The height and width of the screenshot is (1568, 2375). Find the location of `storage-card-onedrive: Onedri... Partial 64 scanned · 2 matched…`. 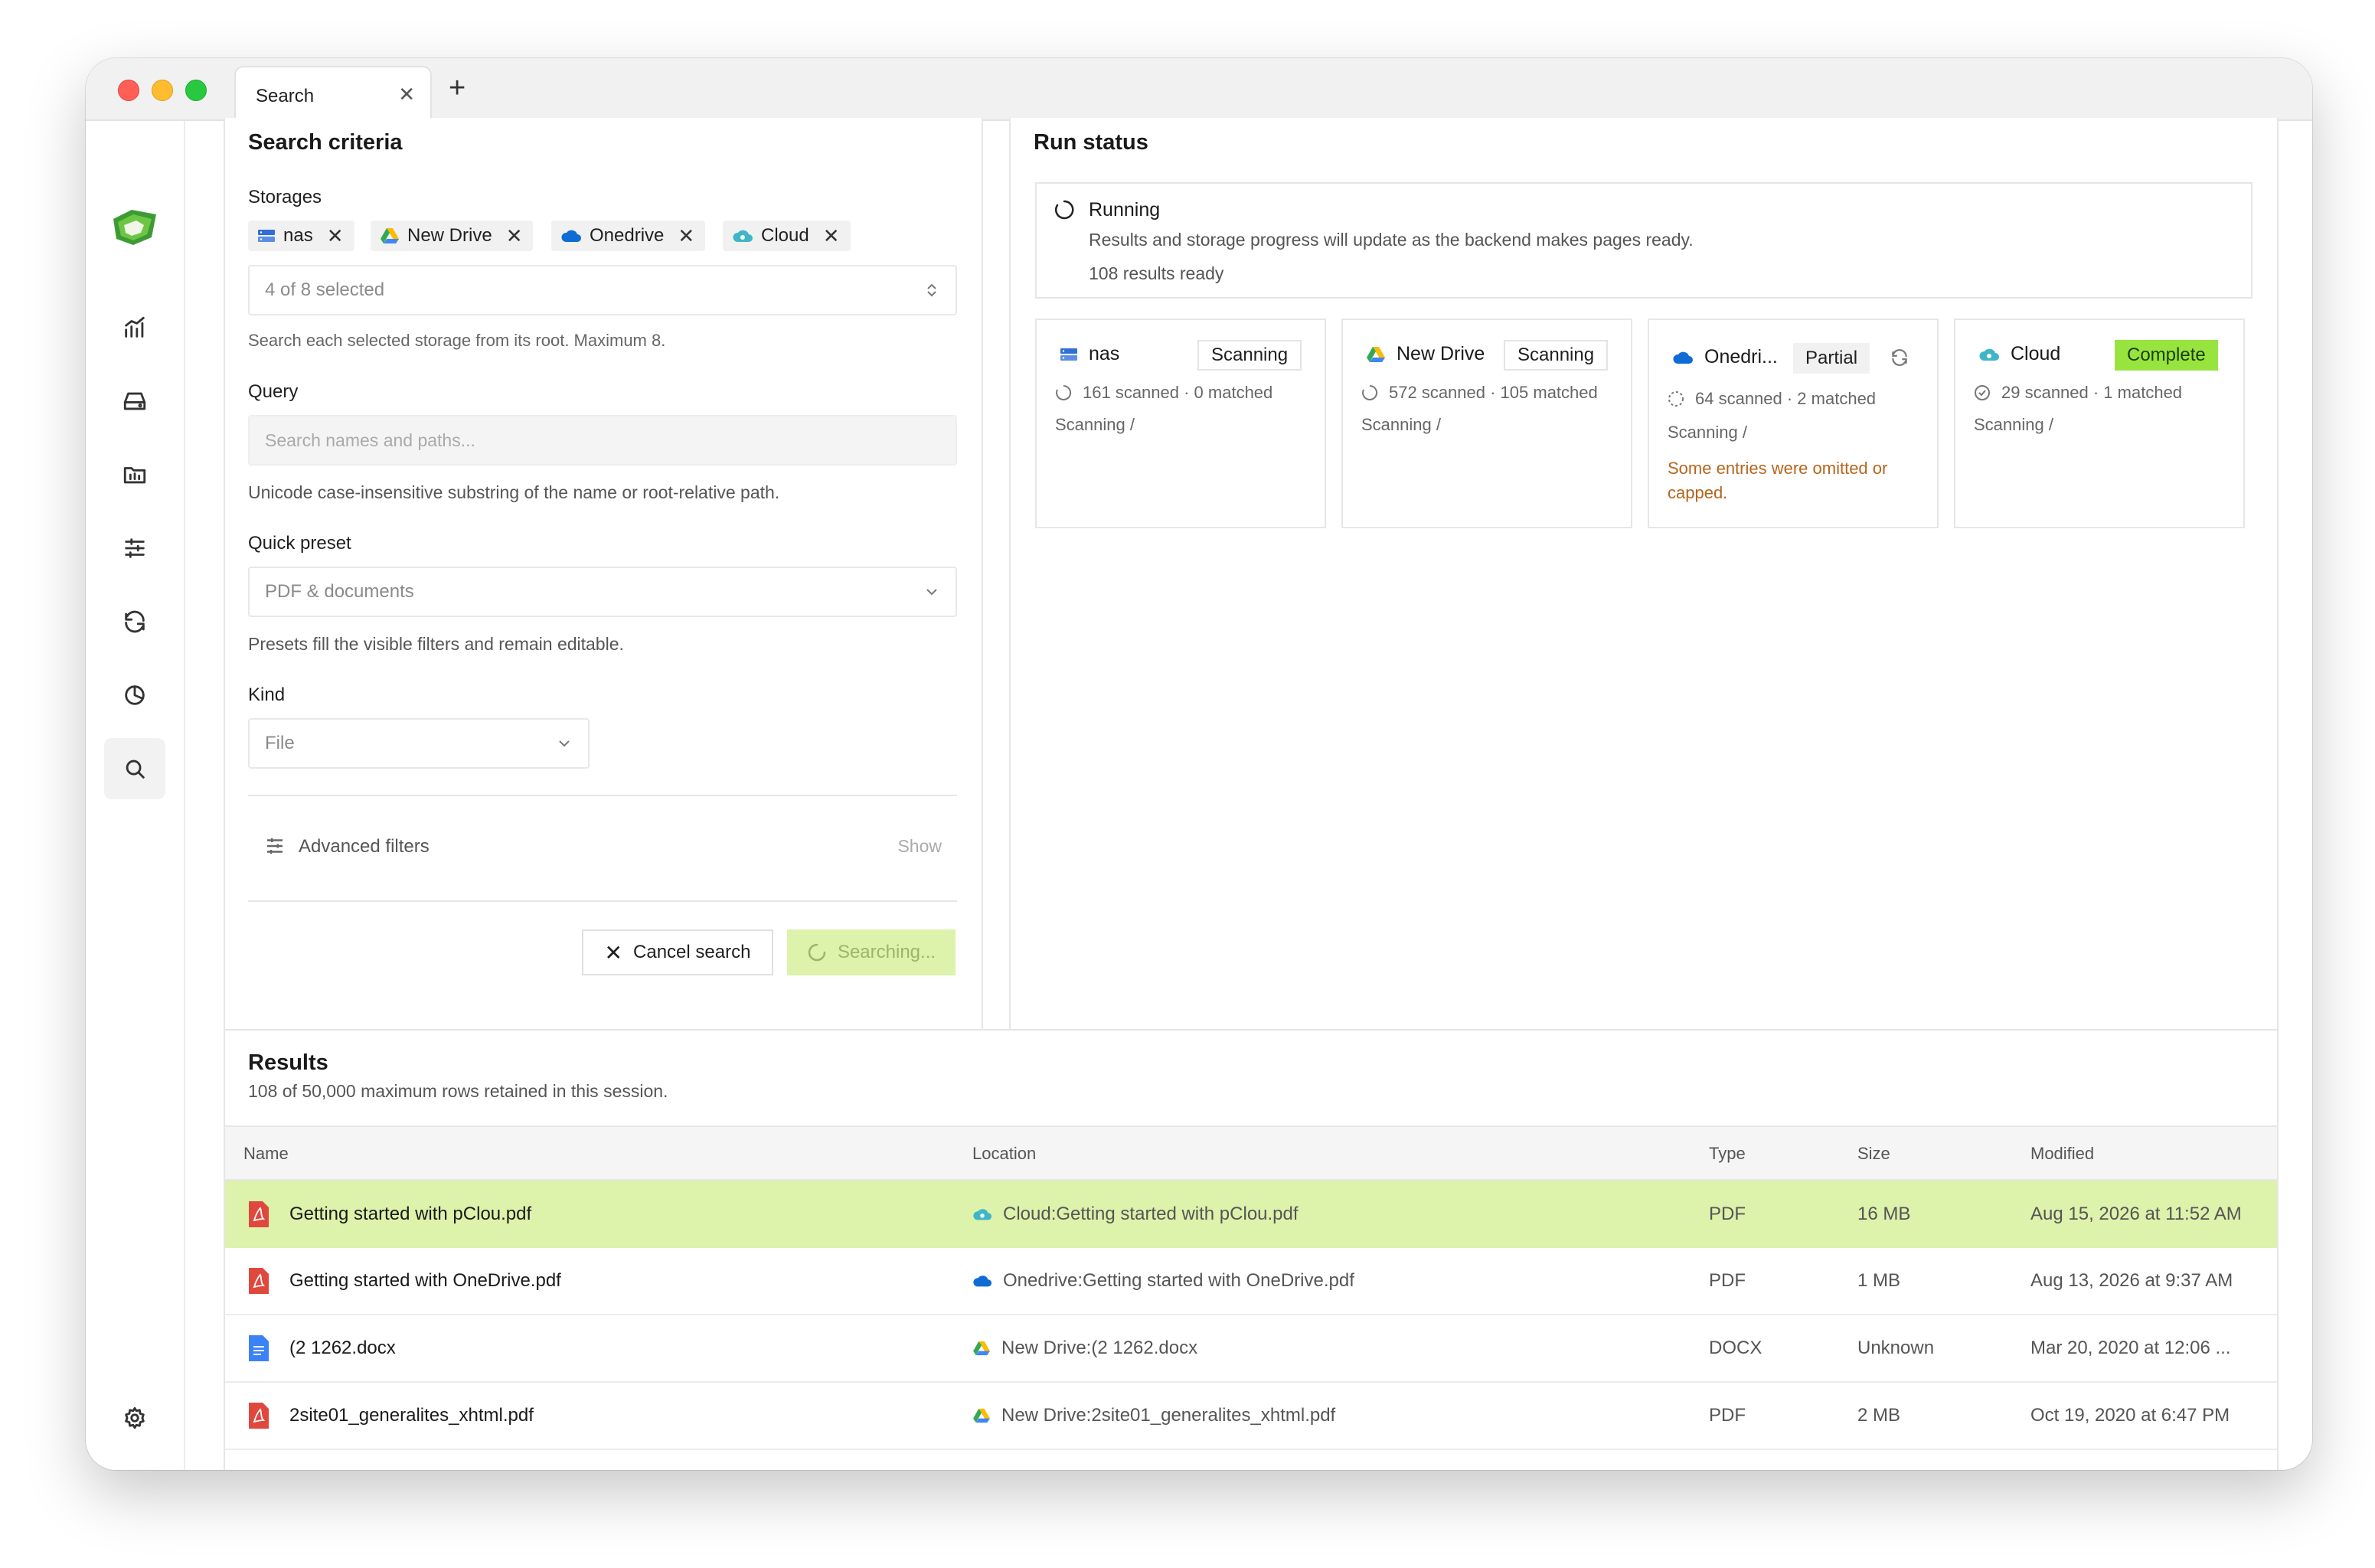

storage-card-onedrive: Onedri... Partial 64 scanned · 2 matched… is located at coordinates (1793, 423).